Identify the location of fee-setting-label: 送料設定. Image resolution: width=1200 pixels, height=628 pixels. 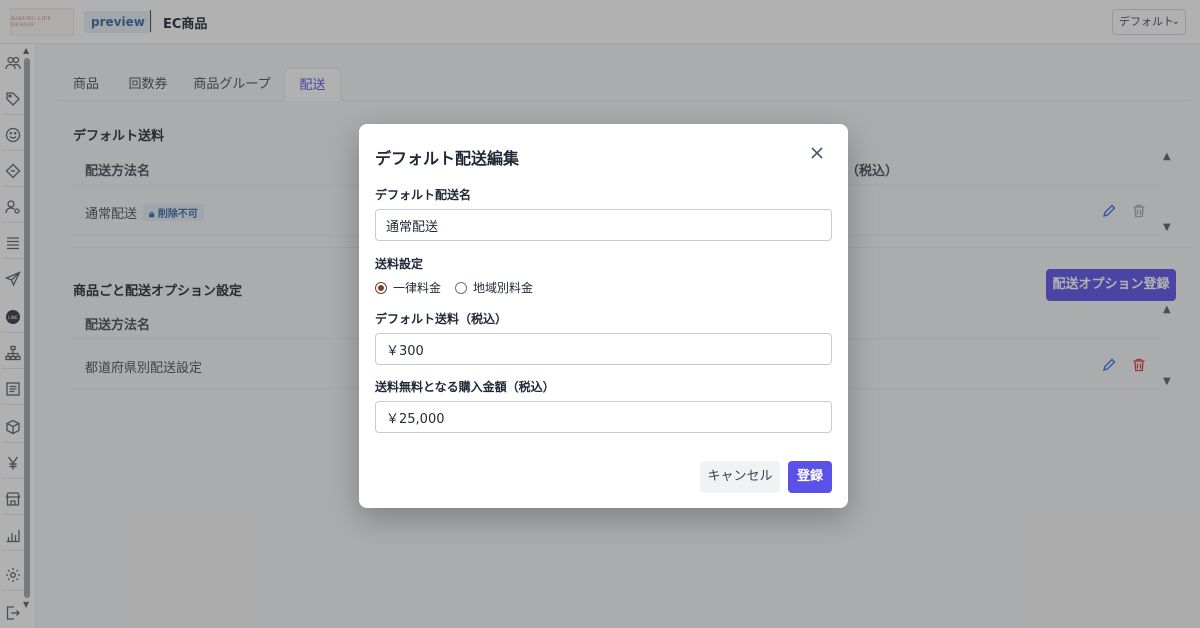
(399, 264).